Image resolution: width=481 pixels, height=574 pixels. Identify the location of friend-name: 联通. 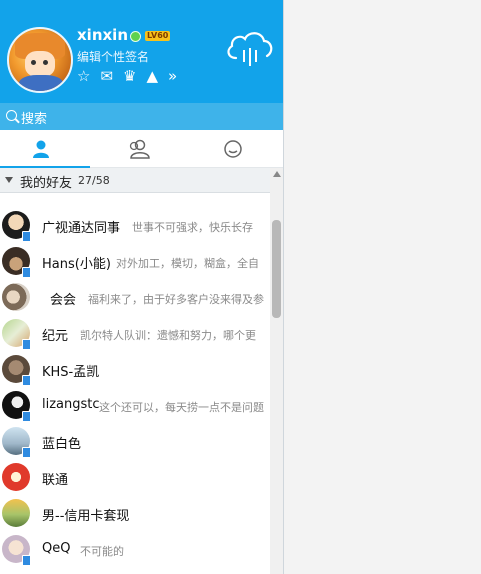
(55, 480).